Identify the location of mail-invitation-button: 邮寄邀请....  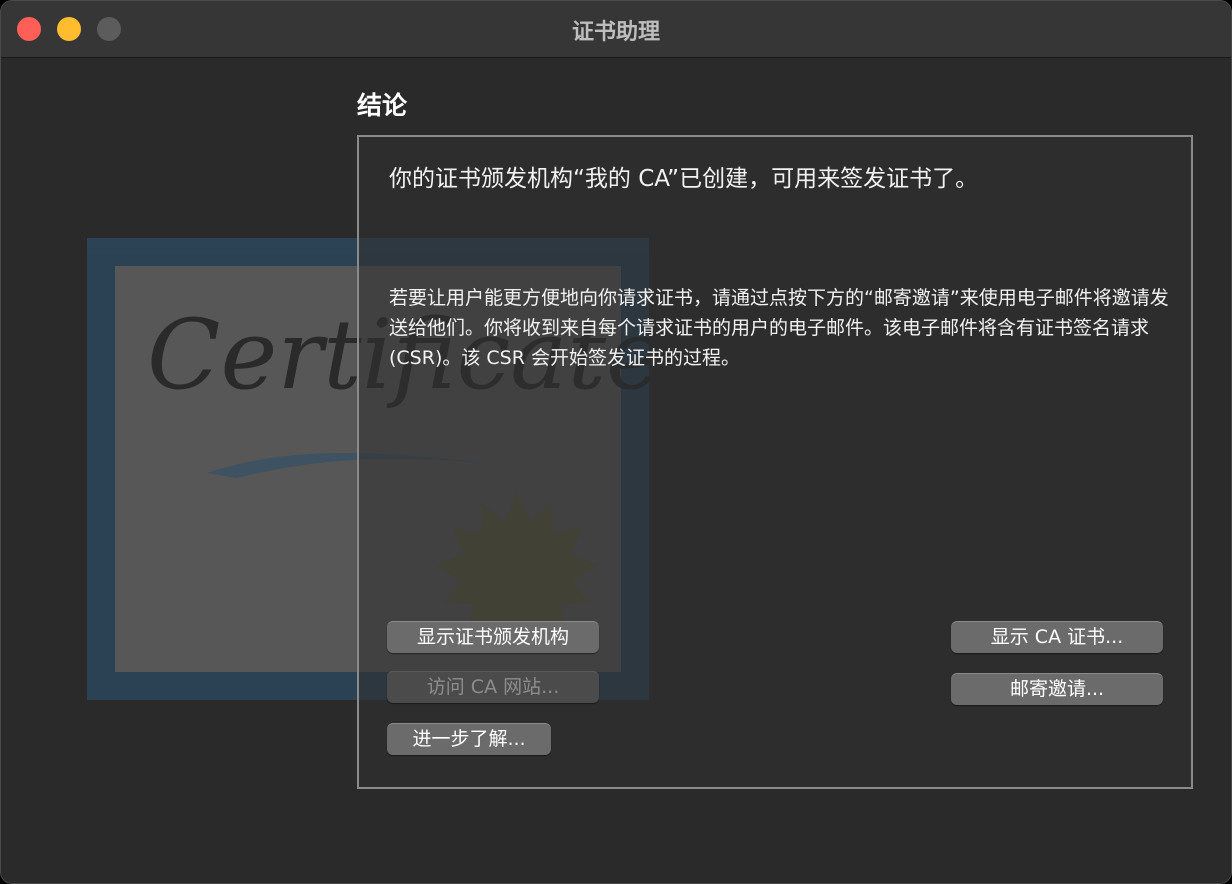
(1057, 689).